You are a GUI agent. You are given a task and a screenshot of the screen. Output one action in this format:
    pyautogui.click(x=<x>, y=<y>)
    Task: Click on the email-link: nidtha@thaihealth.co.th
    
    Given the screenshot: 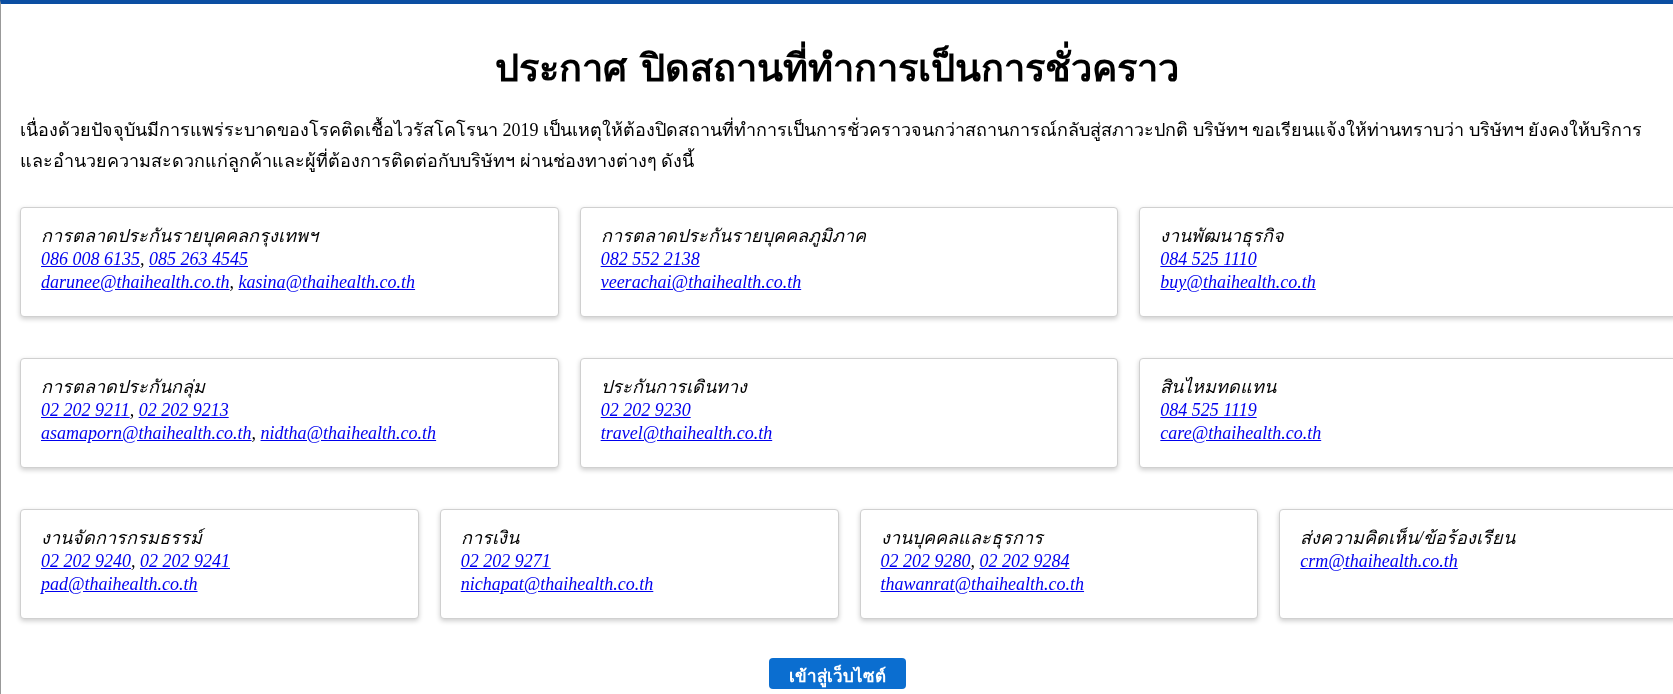 What is the action you would take?
    pyautogui.click(x=348, y=433)
    